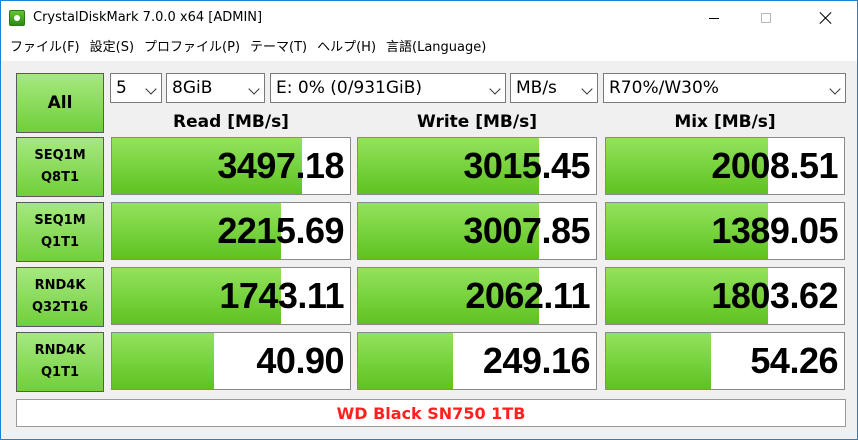 The width and height of the screenshot is (858, 440). What do you see at coordinates (477, 122) in the screenshot?
I see `write-header: Write [MB/s]` at bounding box center [477, 122].